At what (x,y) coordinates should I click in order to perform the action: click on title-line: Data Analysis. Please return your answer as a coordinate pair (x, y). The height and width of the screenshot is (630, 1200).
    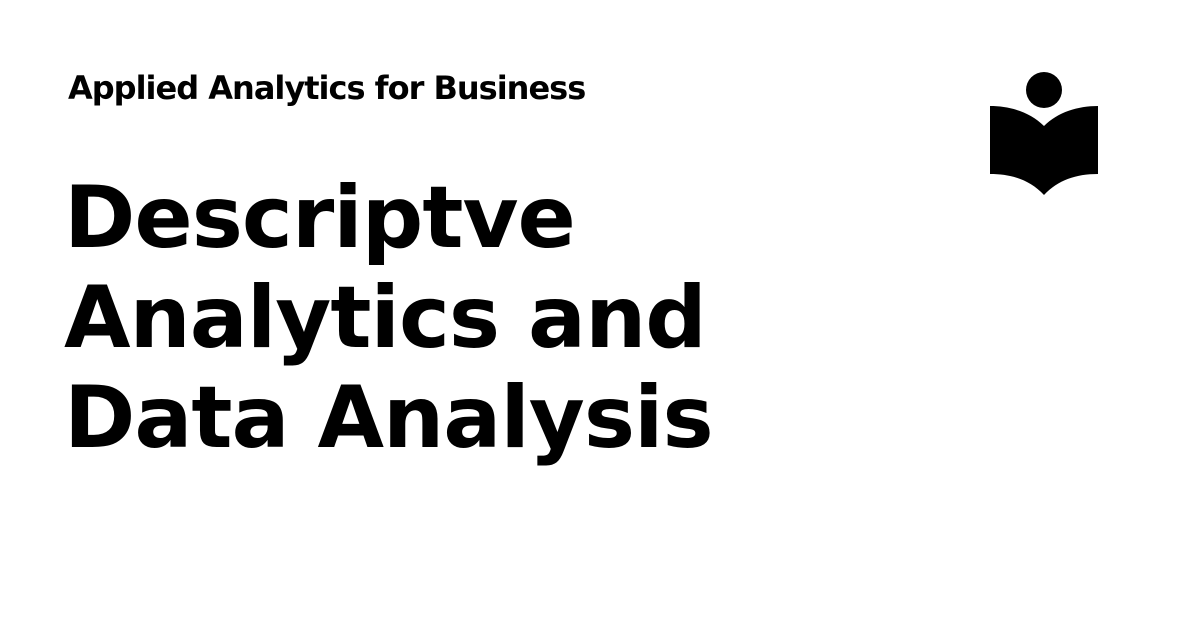
    Looking at the image, I should click on (389, 418).